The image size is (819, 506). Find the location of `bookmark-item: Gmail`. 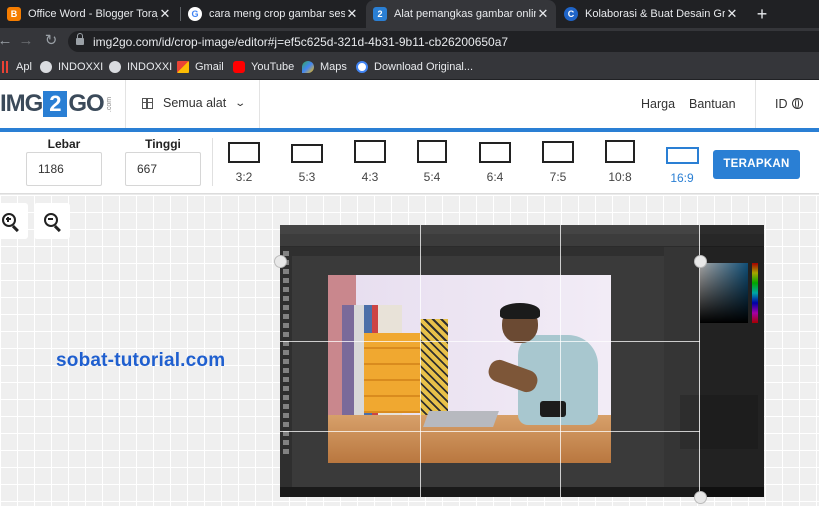

bookmark-item: Gmail is located at coordinates (200, 67).